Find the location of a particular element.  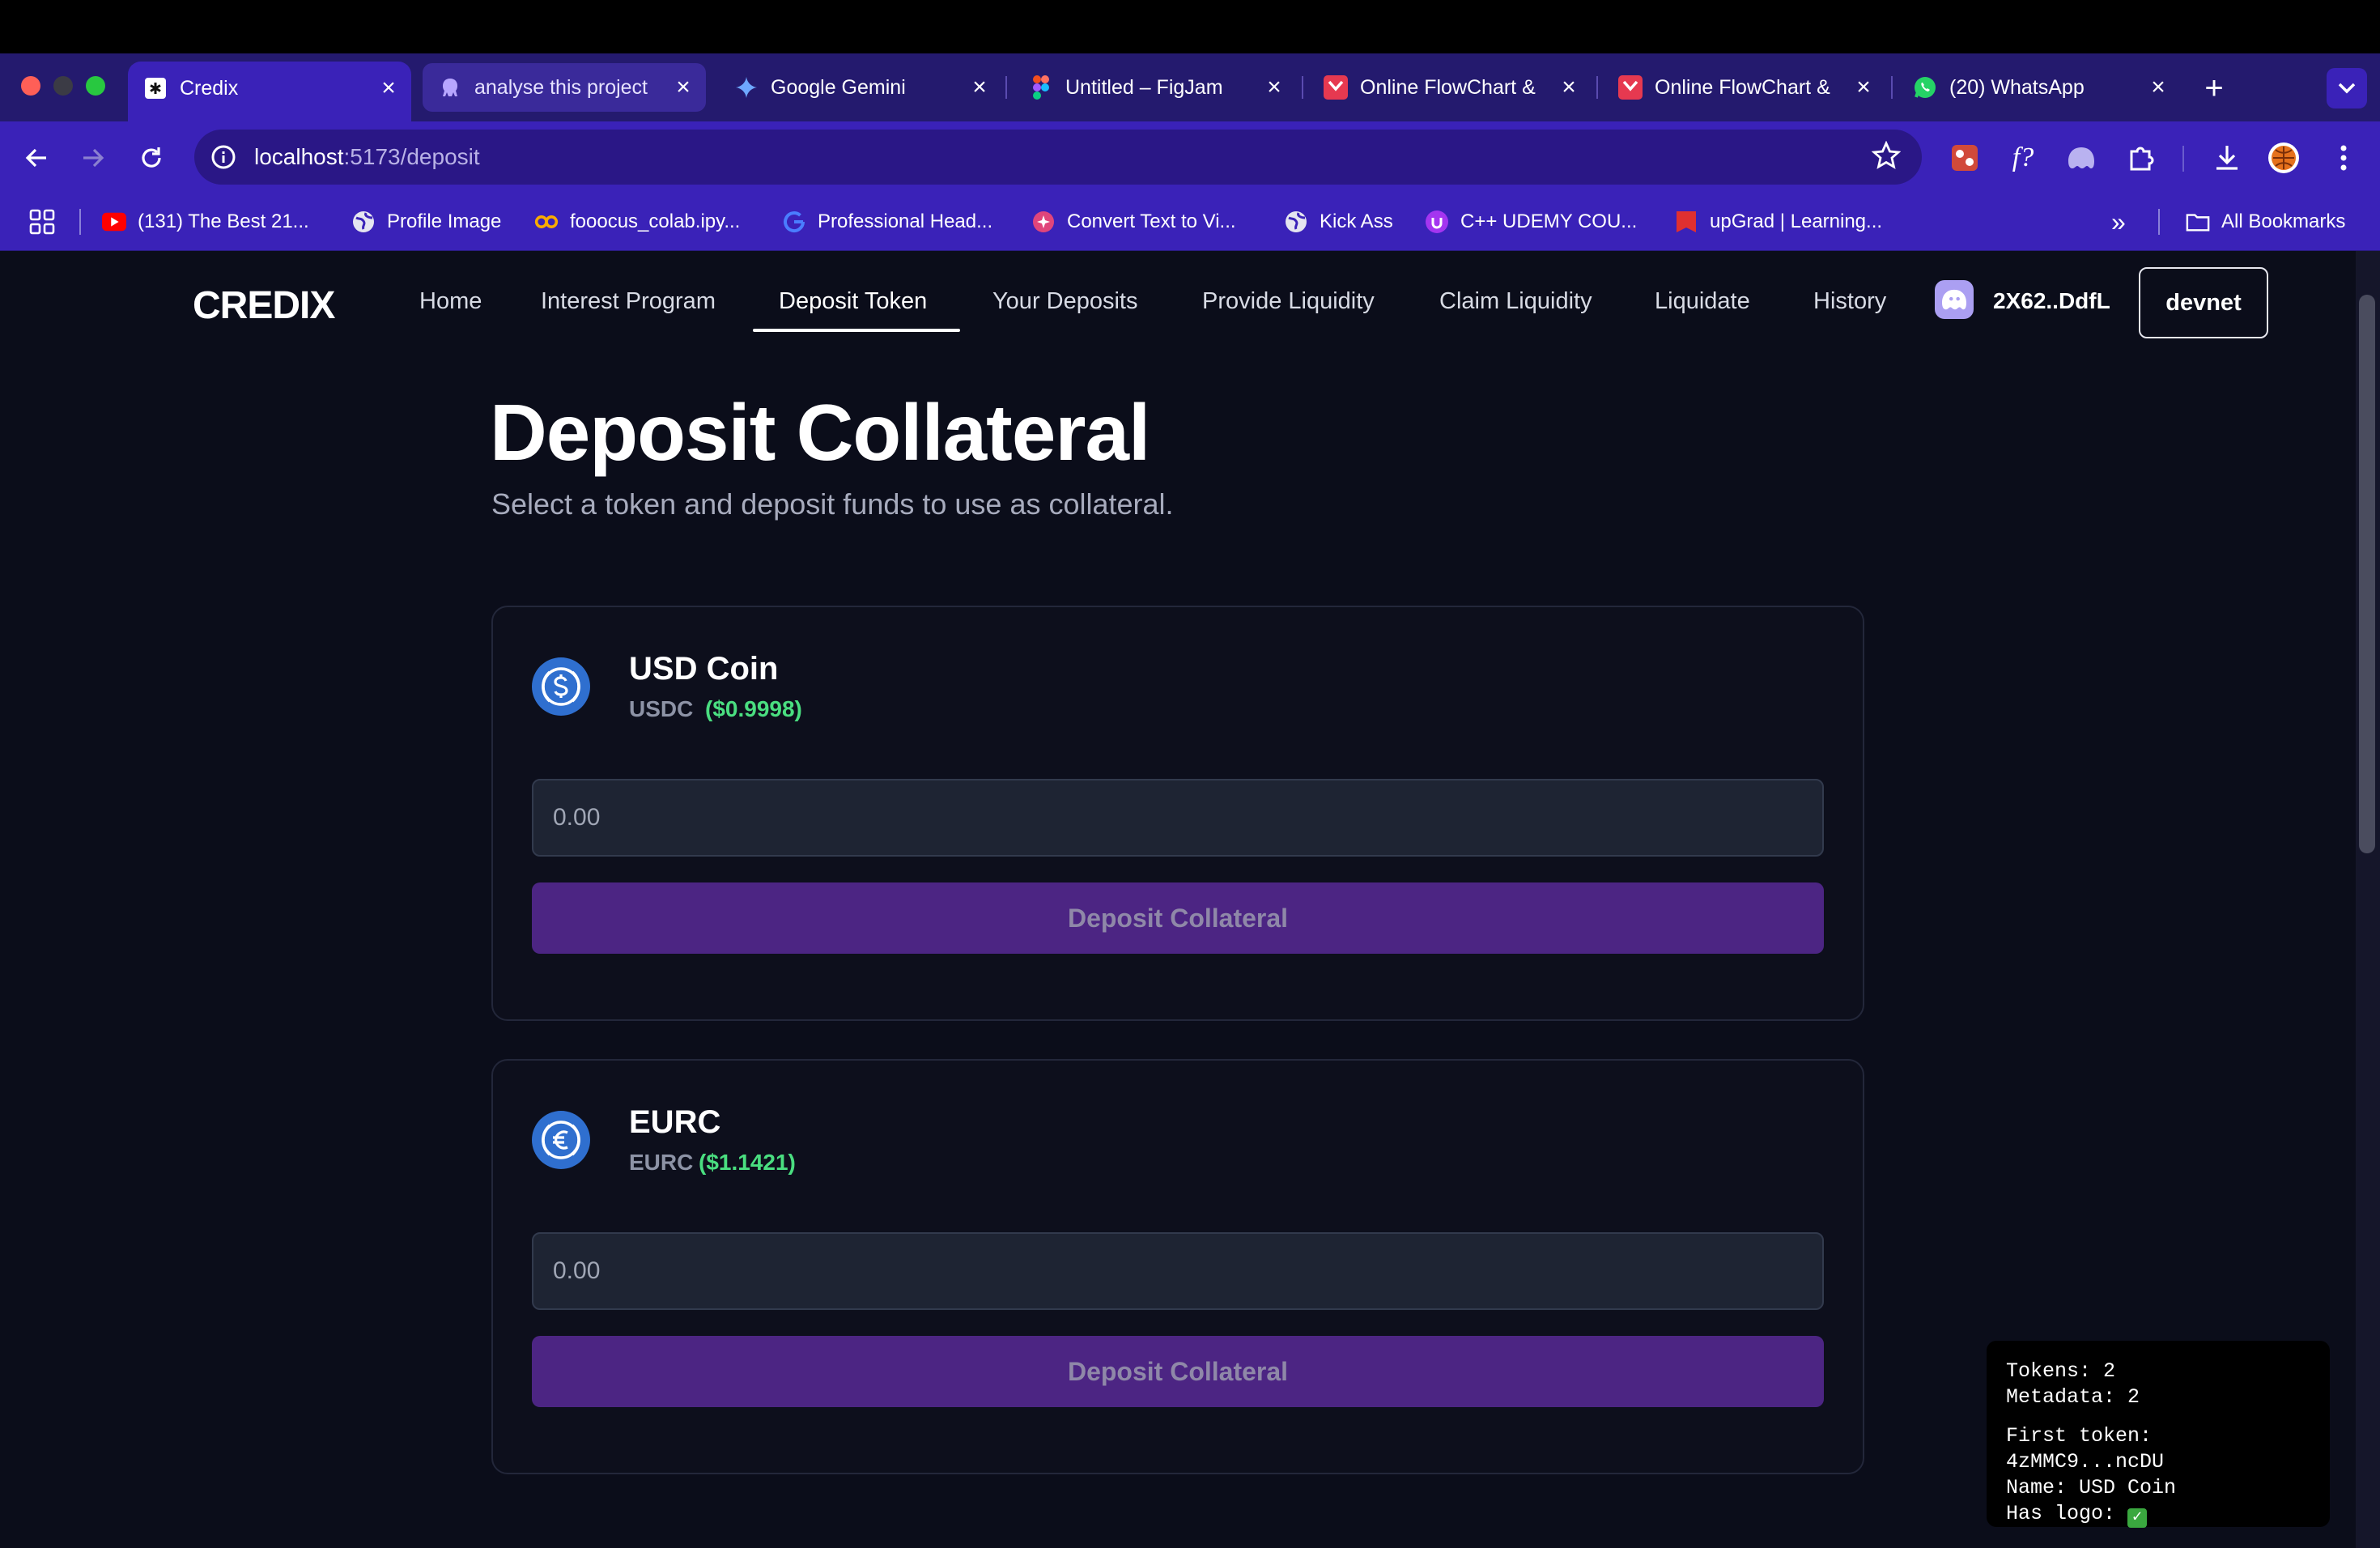

tab-search-button is located at coordinates (2347, 88).